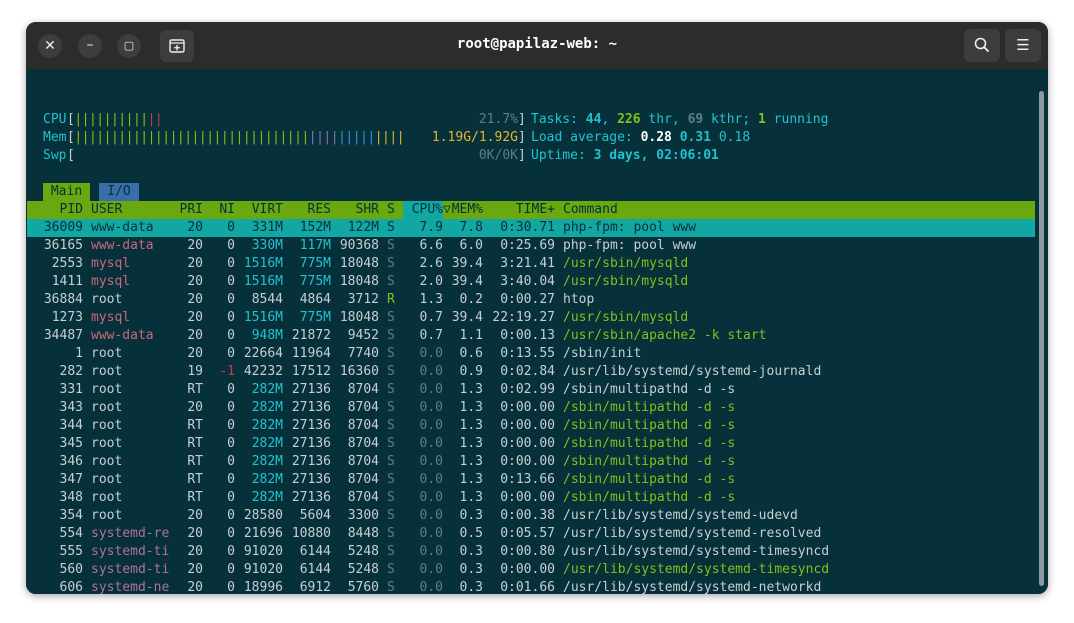  Describe the element at coordinates (122, 227) in the screenshot. I see `user: www-data` at that location.